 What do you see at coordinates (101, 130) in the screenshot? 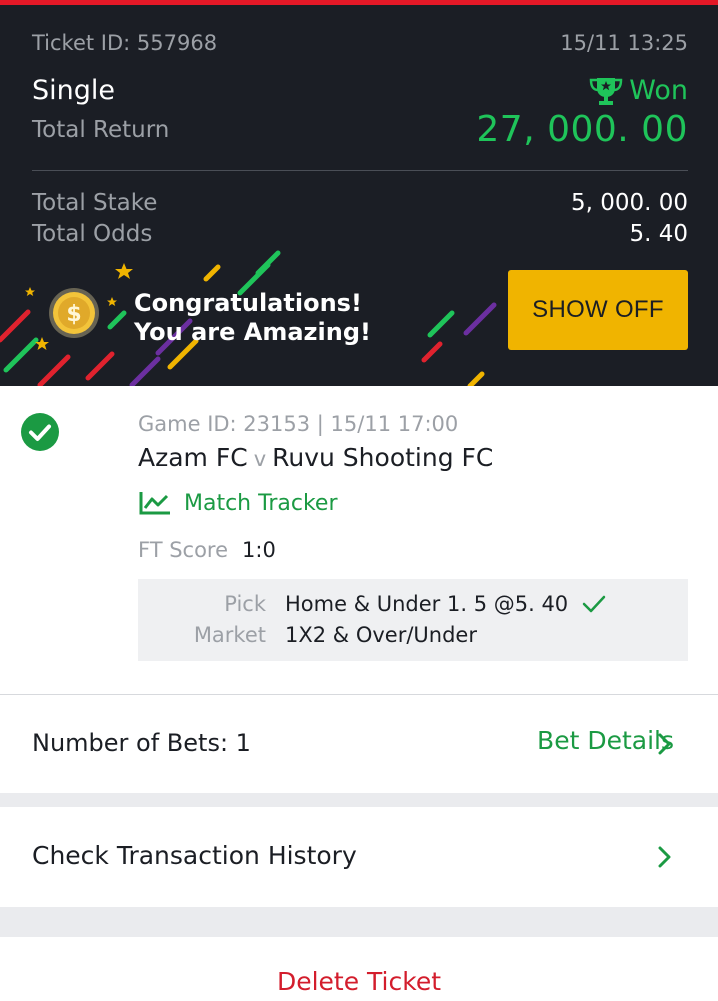
I see `total-return-label: Total Return` at bounding box center [101, 130].